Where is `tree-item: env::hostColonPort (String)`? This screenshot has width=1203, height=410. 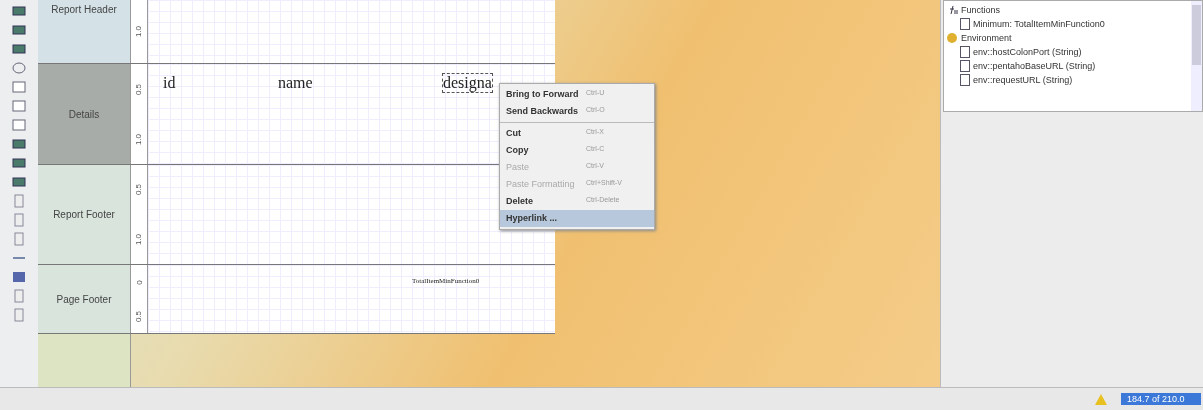
tree-item: env::hostColonPort (String) is located at coordinates (1066, 52).